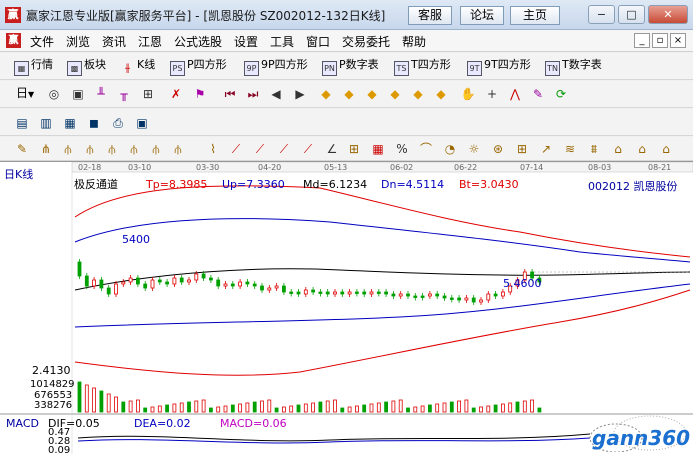 The image size is (693, 456). Describe the element at coordinates (570, 149) in the screenshot. I see `zigzag-icon: ≋` at that location.